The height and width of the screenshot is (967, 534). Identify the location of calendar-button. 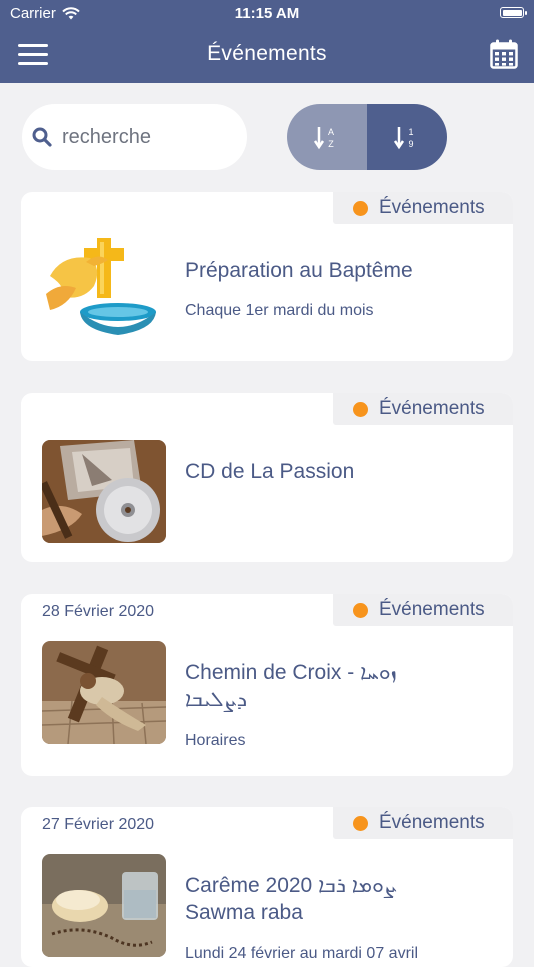
(504, 54).